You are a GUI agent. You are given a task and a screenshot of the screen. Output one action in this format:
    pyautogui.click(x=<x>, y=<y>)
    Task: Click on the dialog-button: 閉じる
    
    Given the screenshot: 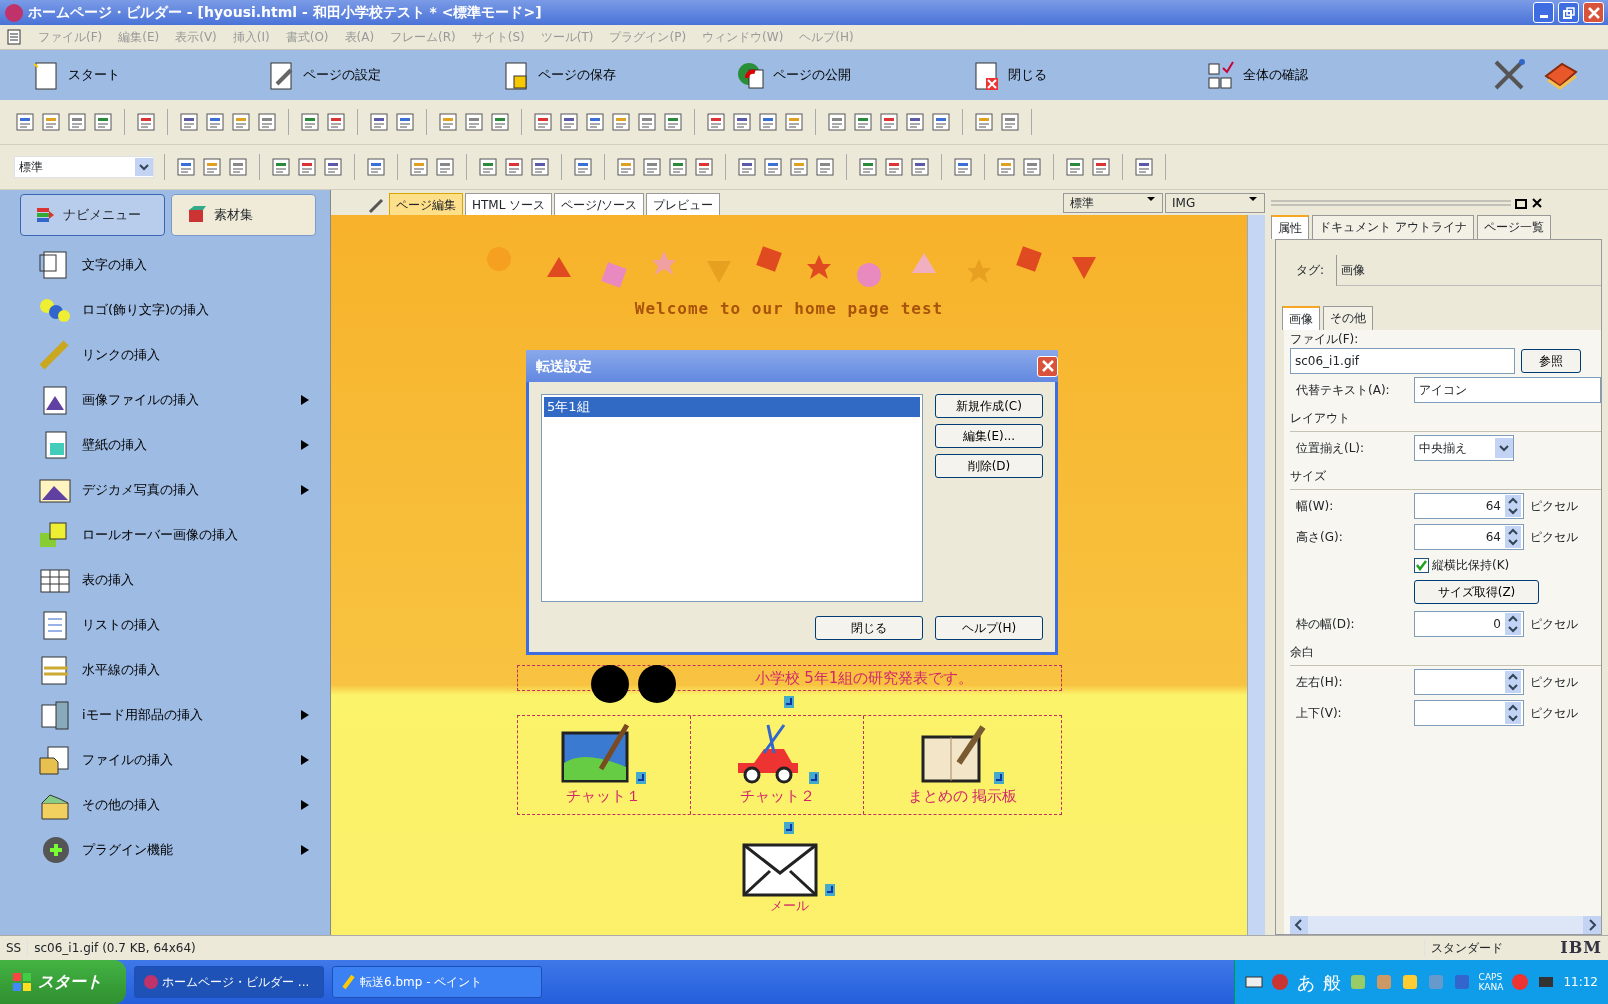 What is the action you would take?
    pyautogui.click(x=869, y=628)
    